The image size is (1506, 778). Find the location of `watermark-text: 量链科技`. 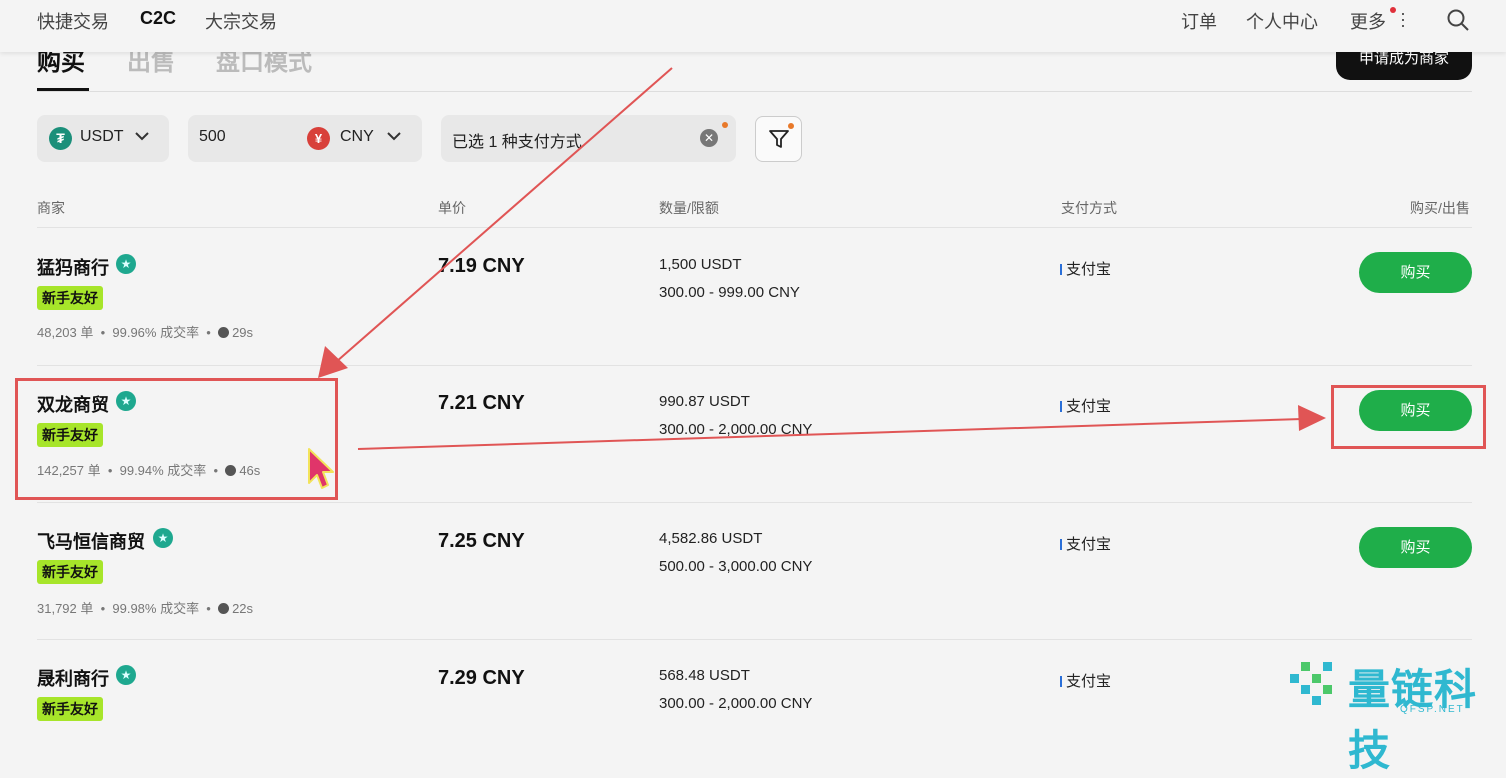

watermark-text: 量链科技 is located at coordinates (1413, 720).